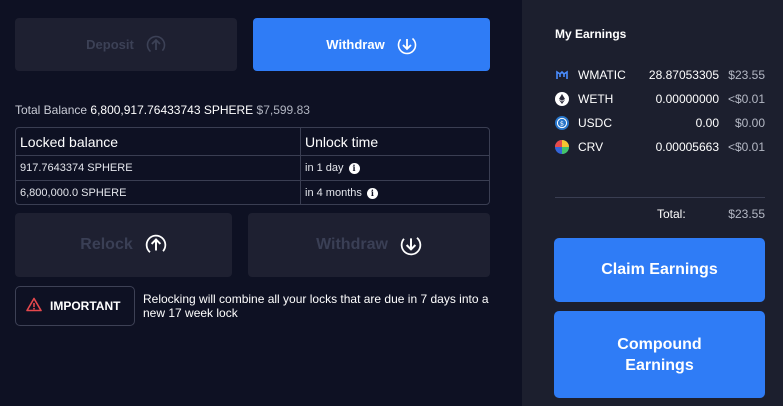 This screenshot has width=783, height=406. What do you see at coordinates (172, 110) in the screenshot?
I see `total-balance-amount: 6,800,917.76433743 SPHERE` at bounding box center [172, 110].